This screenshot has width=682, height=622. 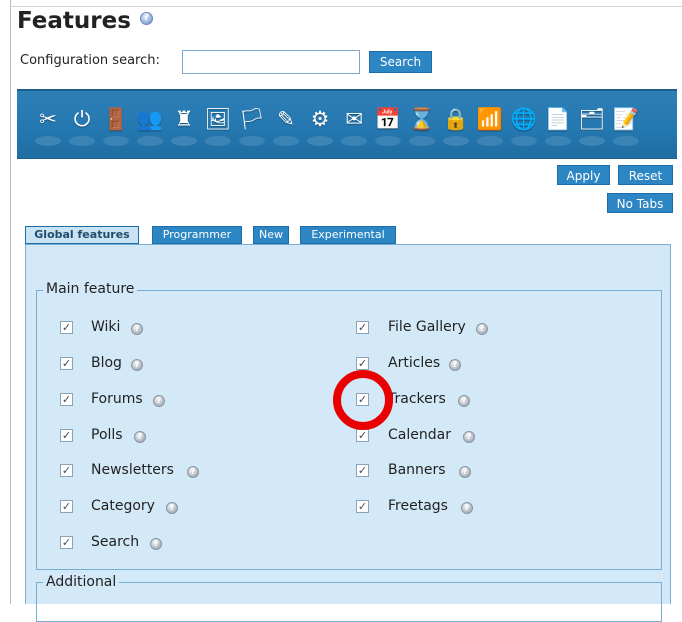 What do you see at coordinates (362, 506) in the screenshot?
I see `freetags-checkbox: ✓` at bounding box center [362, 506].